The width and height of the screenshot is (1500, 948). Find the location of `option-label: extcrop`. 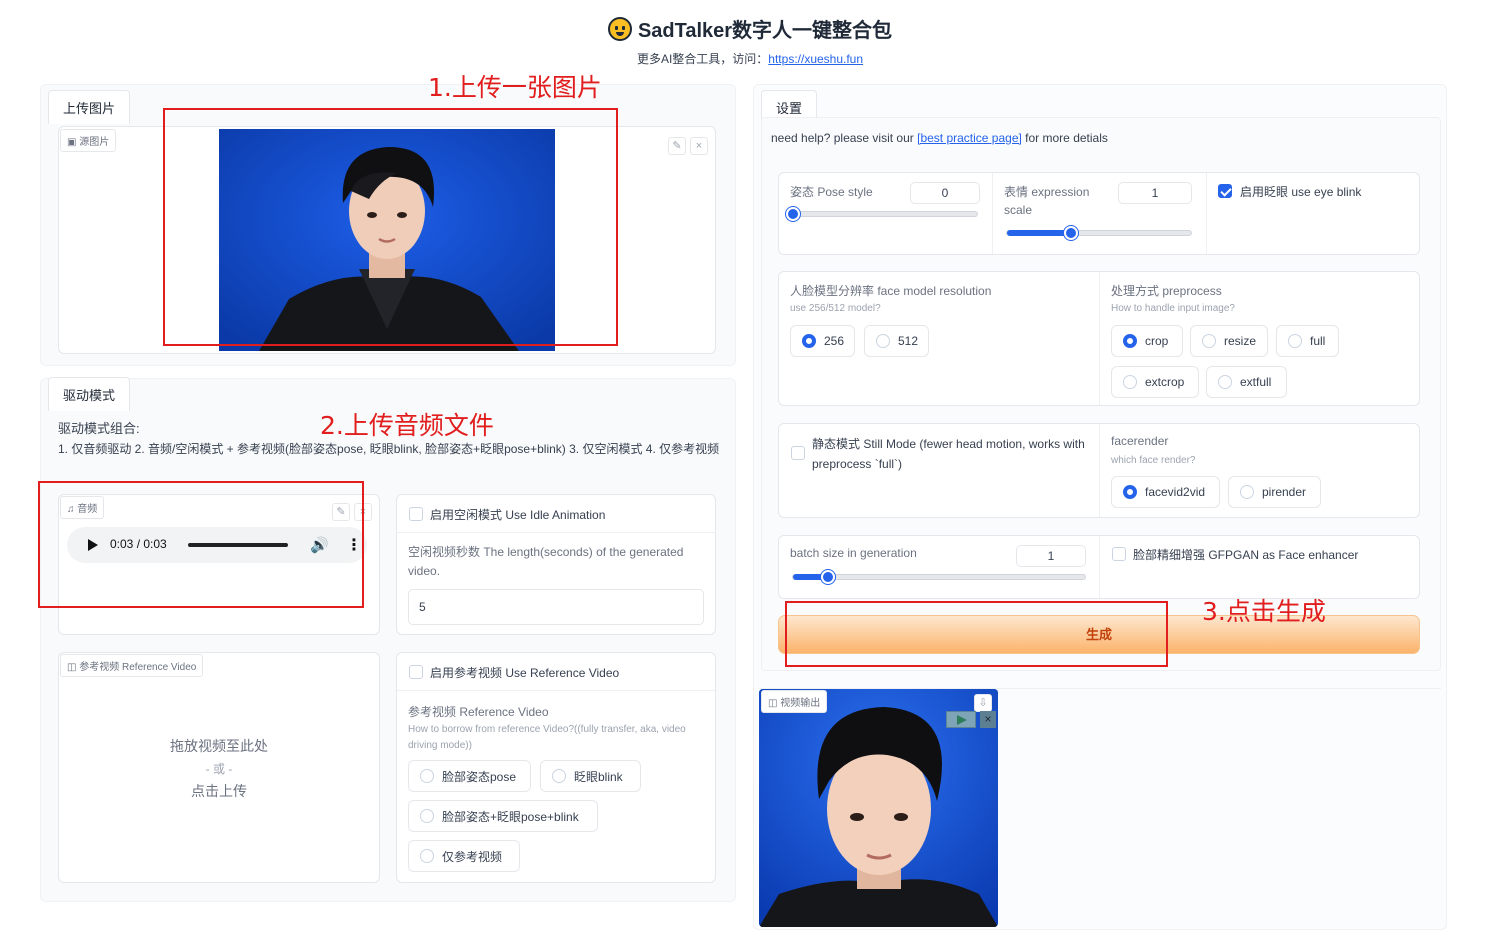

option-label: extcrop is located at coordinates (1165, 382).